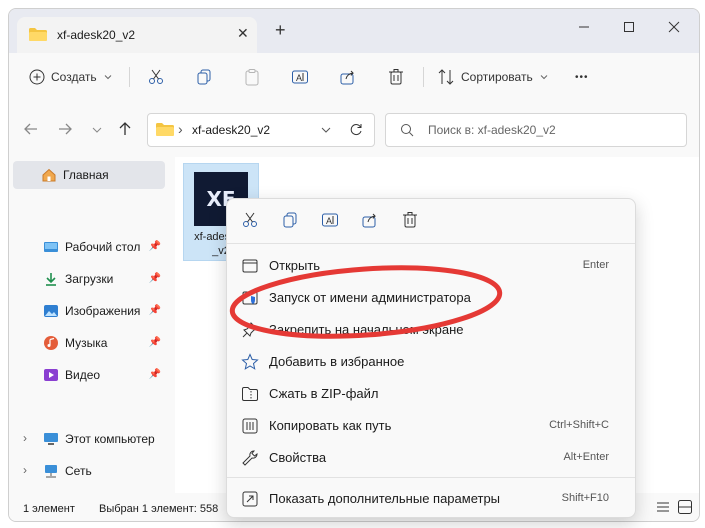  I want to click on network-icon, so click(51, 471).